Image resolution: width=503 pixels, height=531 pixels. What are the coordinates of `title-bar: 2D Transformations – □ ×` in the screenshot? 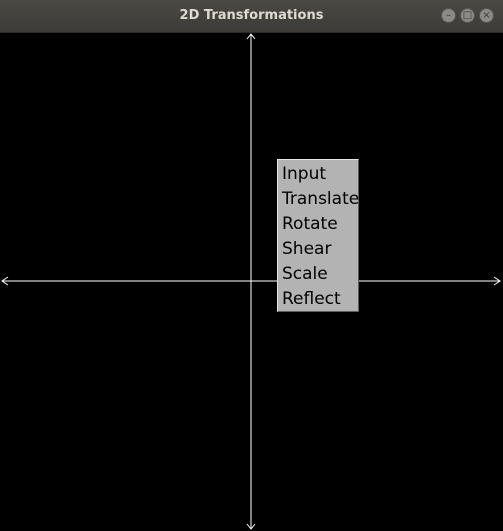 It's located at (251, 16).